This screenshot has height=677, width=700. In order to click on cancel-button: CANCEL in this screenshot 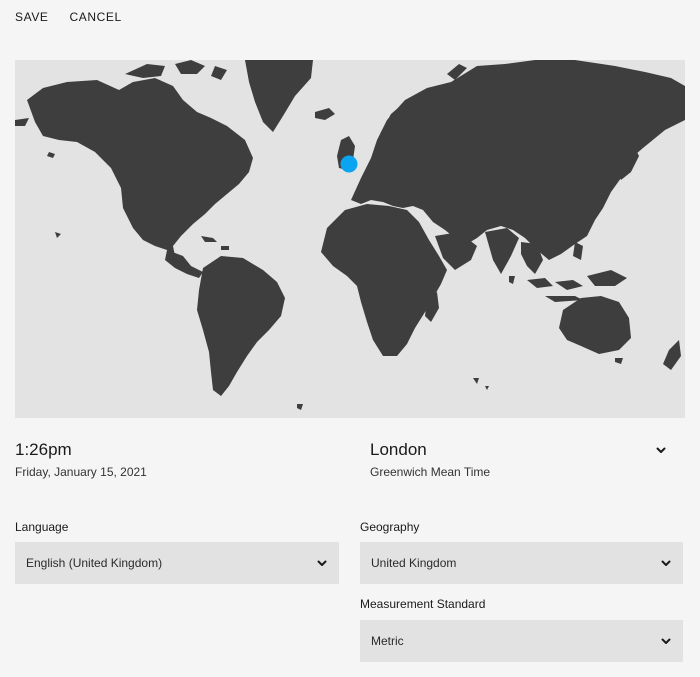, I will do `click(96, 17)`.